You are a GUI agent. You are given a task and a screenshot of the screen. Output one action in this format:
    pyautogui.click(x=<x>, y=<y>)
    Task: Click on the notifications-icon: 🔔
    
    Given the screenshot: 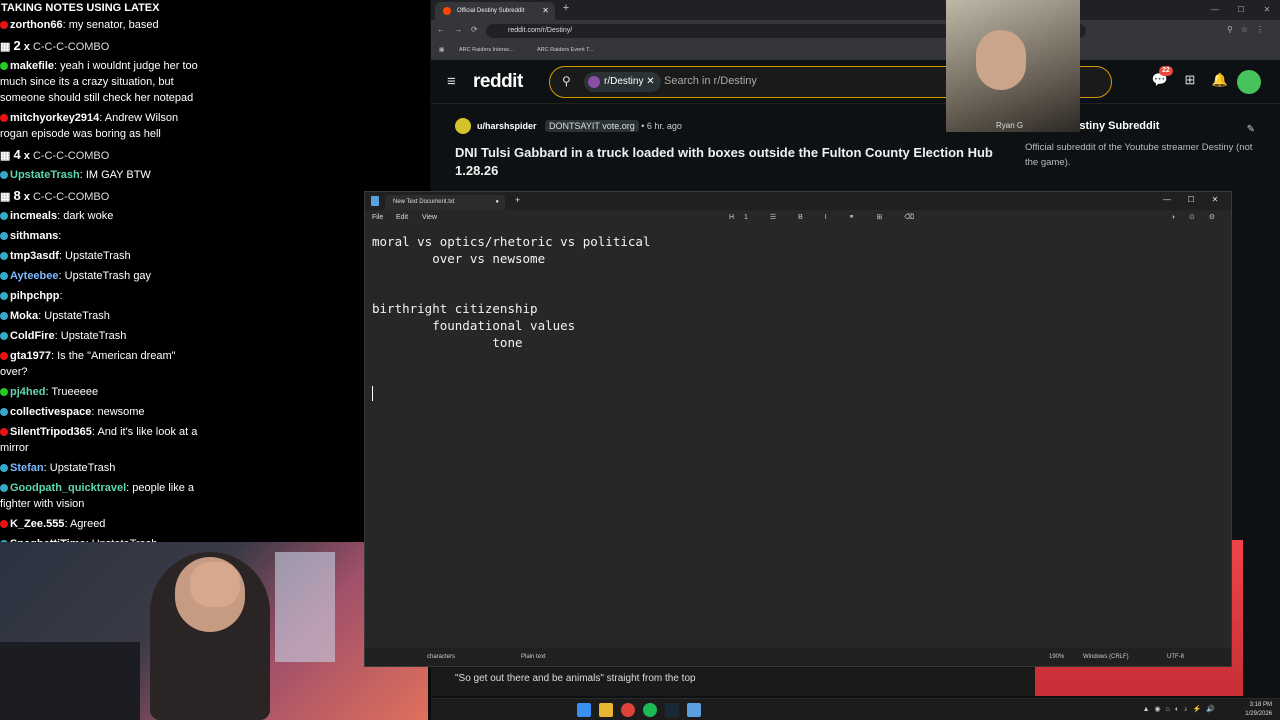 What is the action you would take?
    pyautogui.click(x=1220, y=80)
    